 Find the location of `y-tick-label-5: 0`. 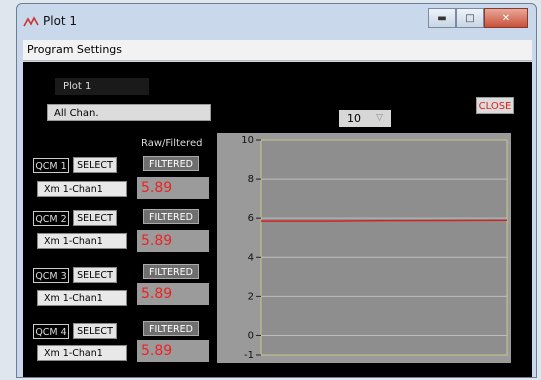

y-tick-label-5: 0 is located at coordinates (251, 335).